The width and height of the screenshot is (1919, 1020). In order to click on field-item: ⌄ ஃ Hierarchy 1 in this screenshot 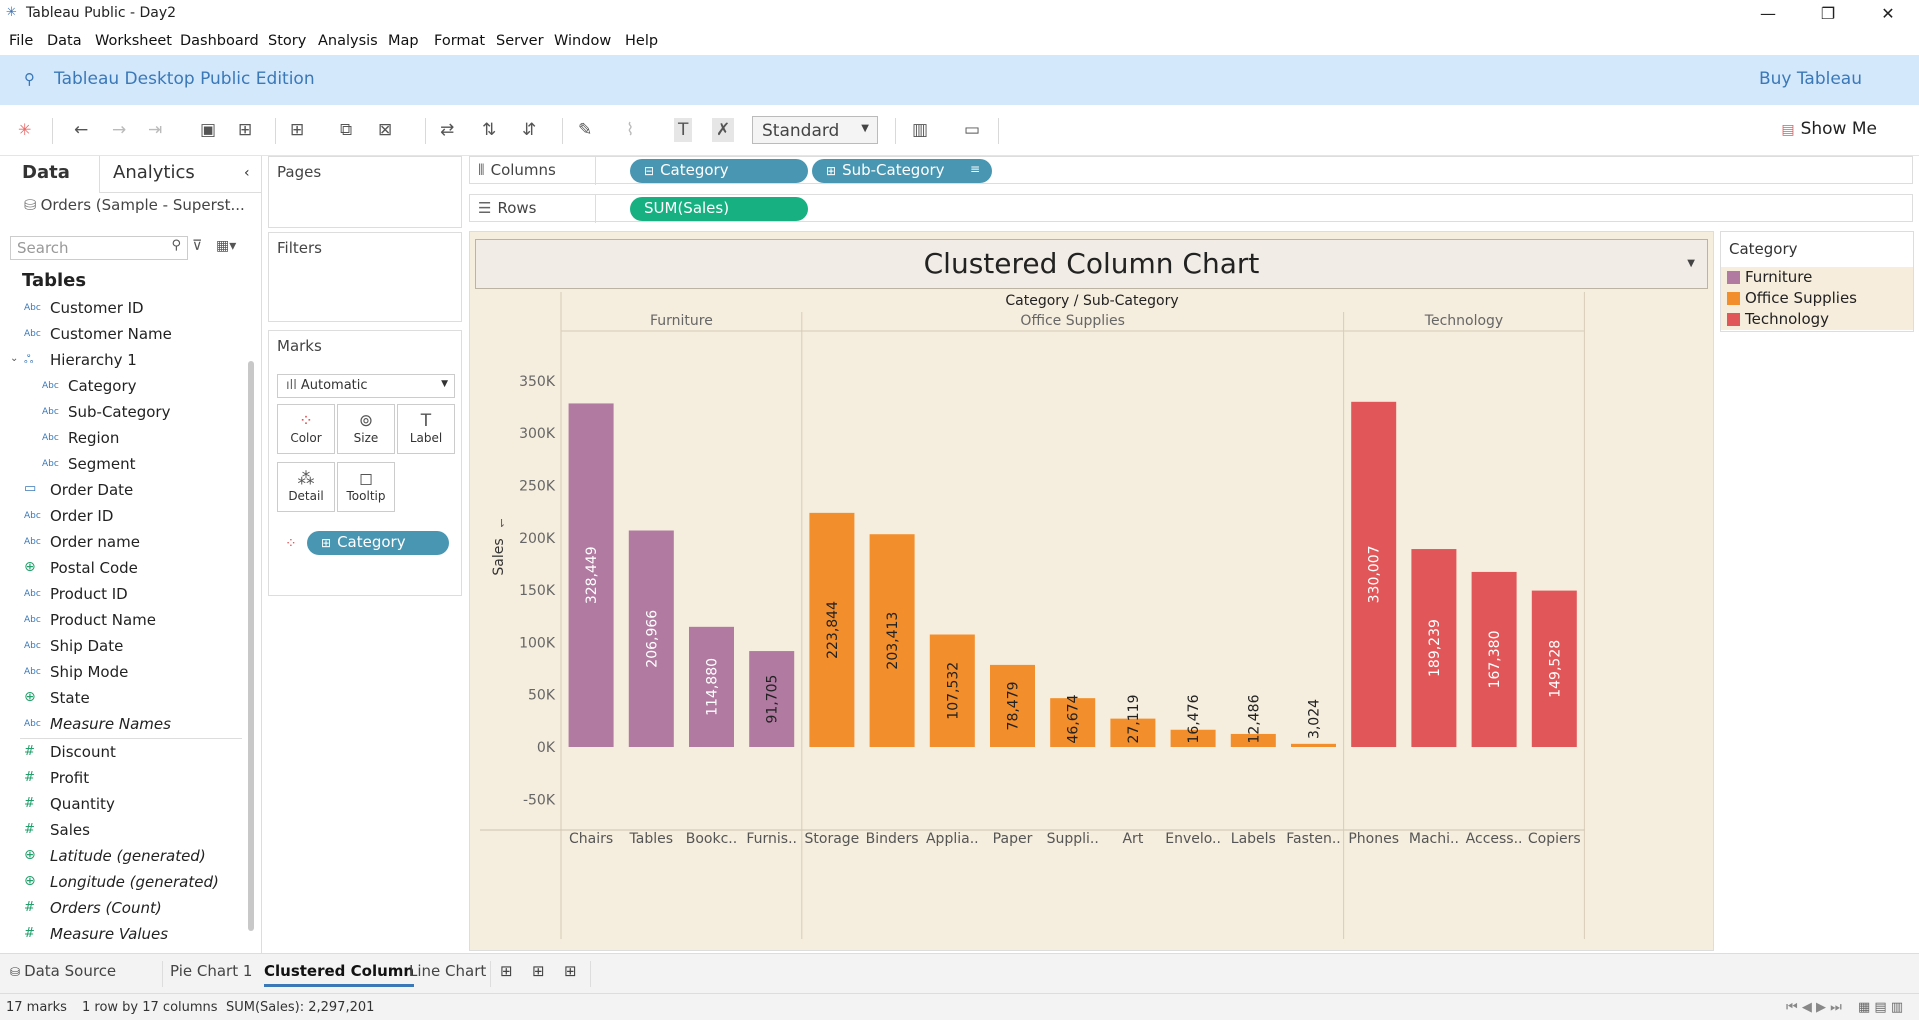, I will do `click(122, 361)`.